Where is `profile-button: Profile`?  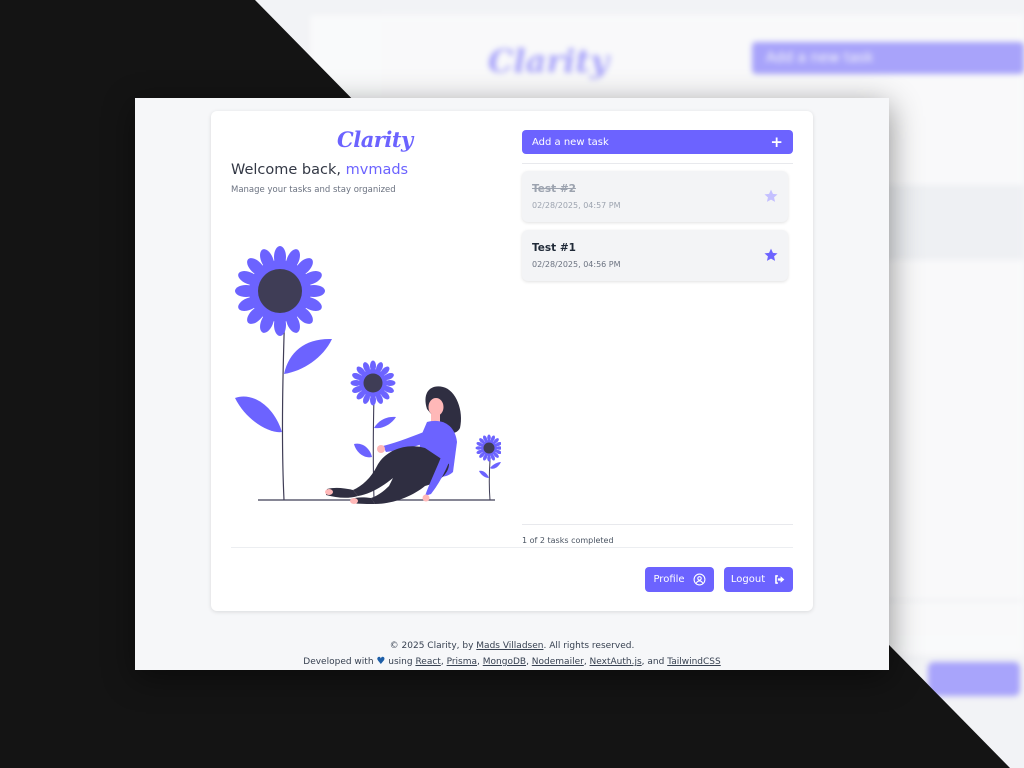
profile-button: Profile is located at coordinates (679, 579).